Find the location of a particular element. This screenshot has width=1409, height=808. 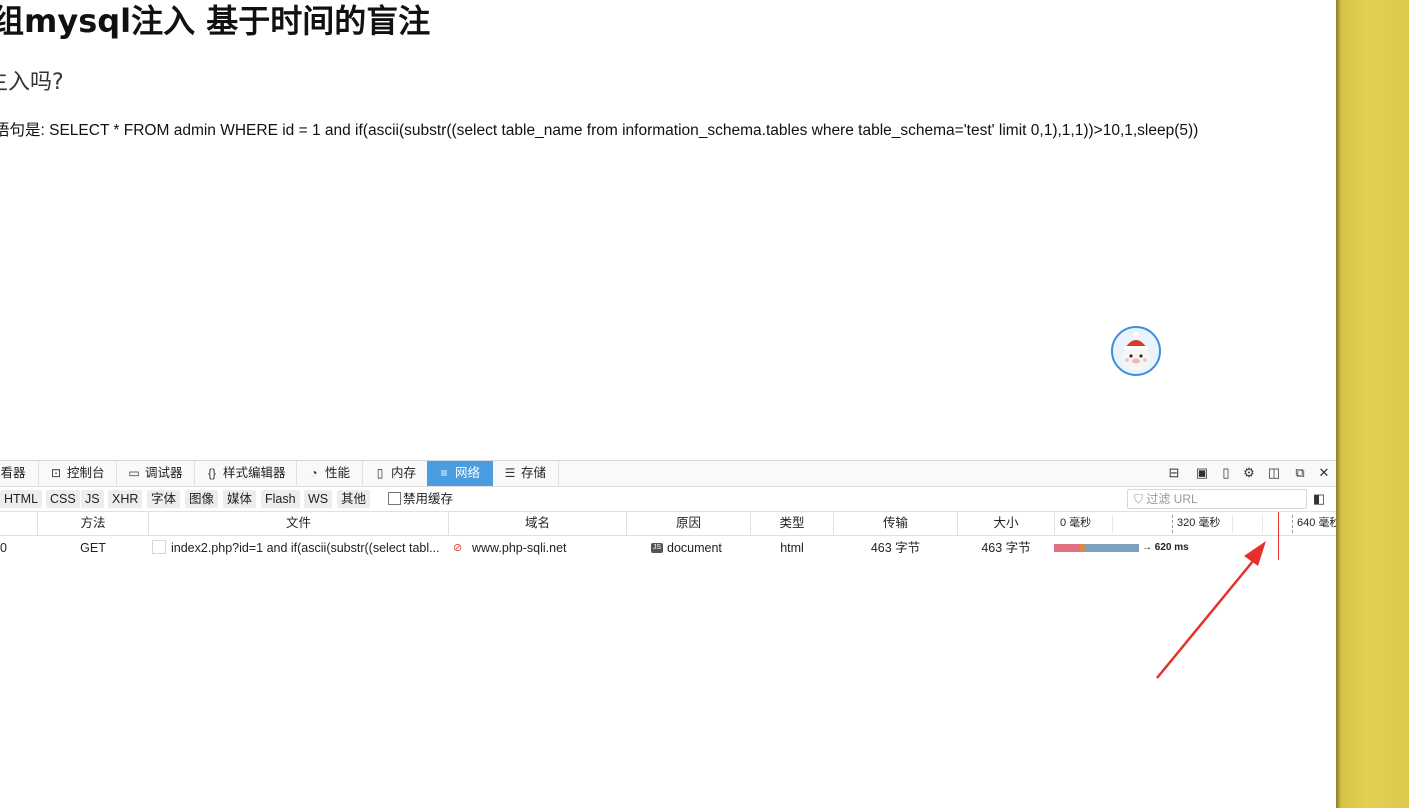

layout-dropdown-icon: ⊟ is located at coordinates (1174, 473).